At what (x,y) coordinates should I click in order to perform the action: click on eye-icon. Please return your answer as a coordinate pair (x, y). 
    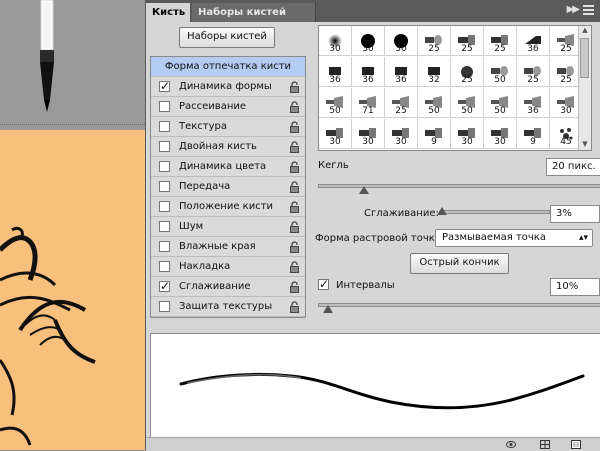
    Looking at the image, I should click on (511, 444).